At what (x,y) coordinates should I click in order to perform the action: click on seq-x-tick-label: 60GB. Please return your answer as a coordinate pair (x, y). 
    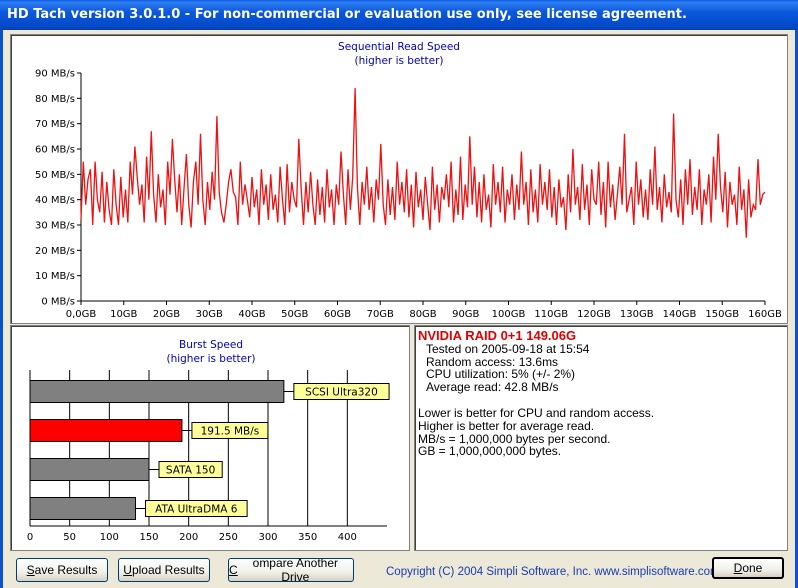
    Looking at the image, I should click on (337, 314).